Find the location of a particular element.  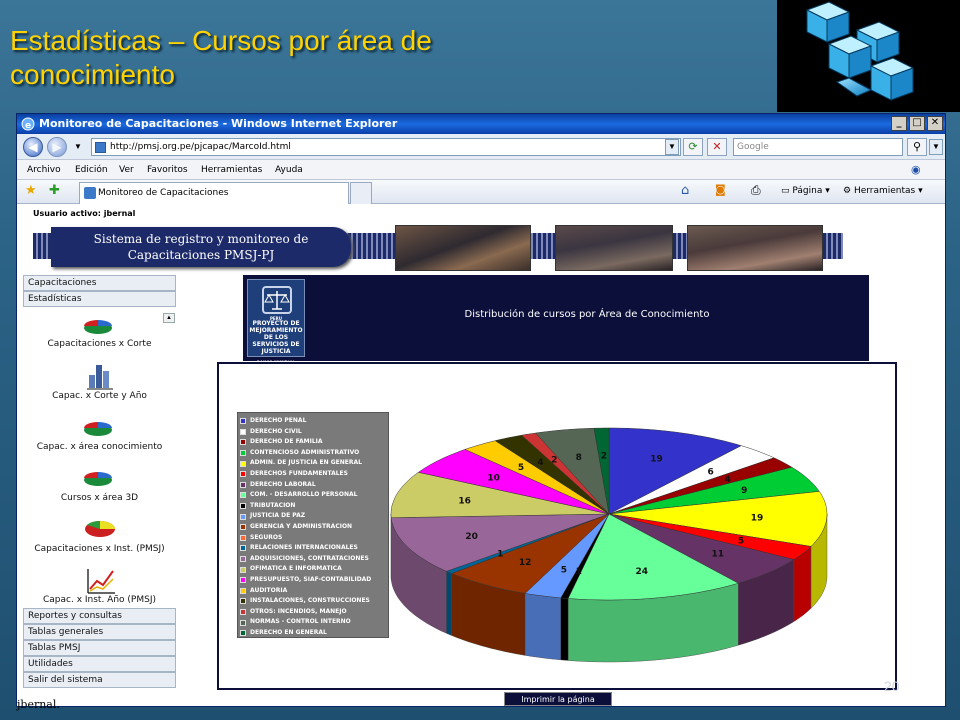

pie-value-label: 19 is located at coordinates (656, 460).